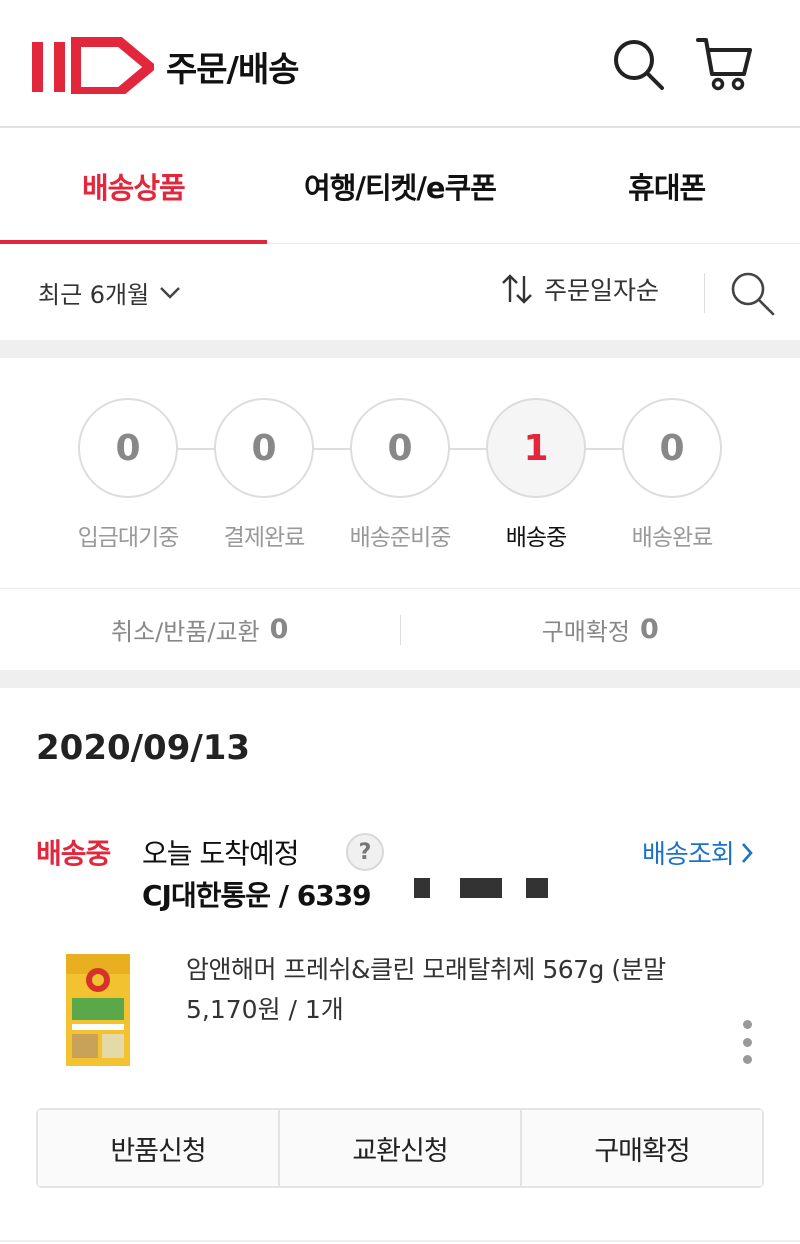  I want to click on carrier-tracking-number: CJ대한통운 / 6339, so click(257, 895).